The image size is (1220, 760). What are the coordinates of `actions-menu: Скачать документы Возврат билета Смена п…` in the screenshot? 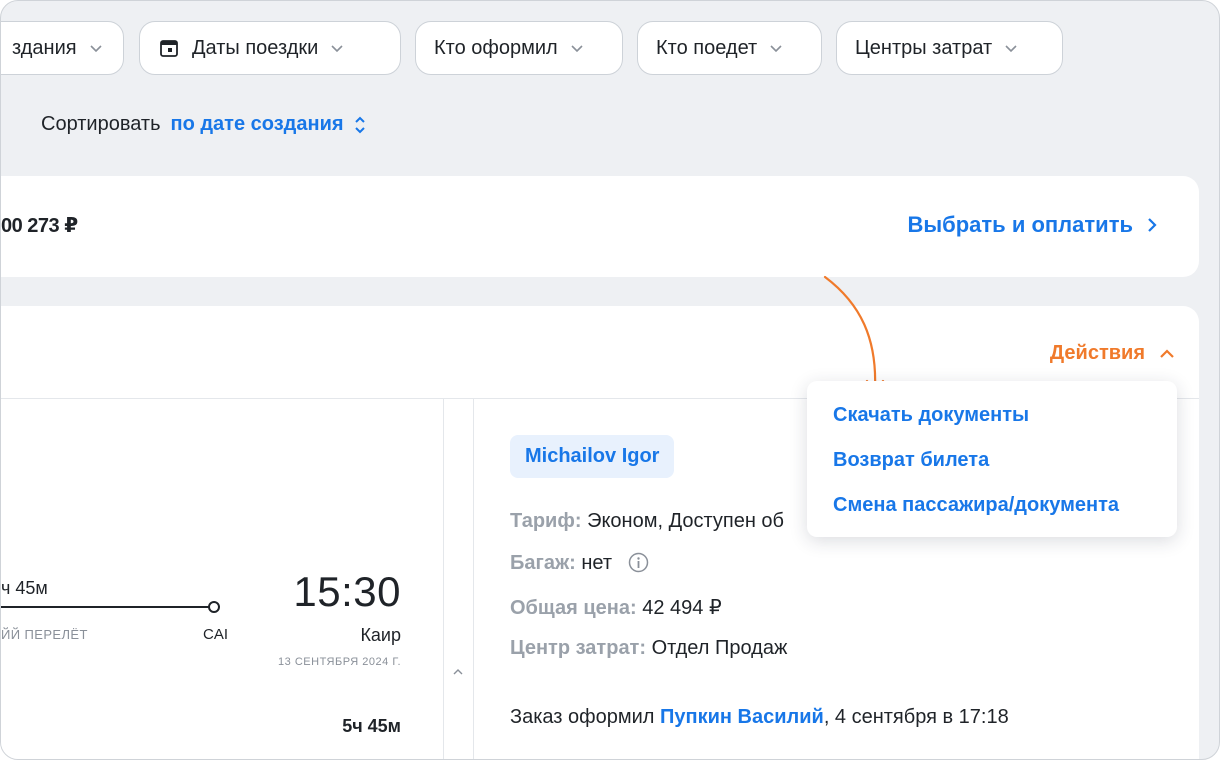 It's located at (992, 459).